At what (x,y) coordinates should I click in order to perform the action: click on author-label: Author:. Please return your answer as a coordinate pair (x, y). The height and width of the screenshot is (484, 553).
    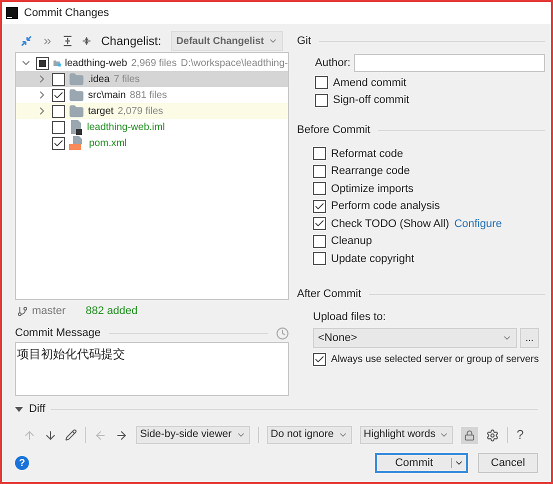
    Looking at the image, I should click on (332, 63).